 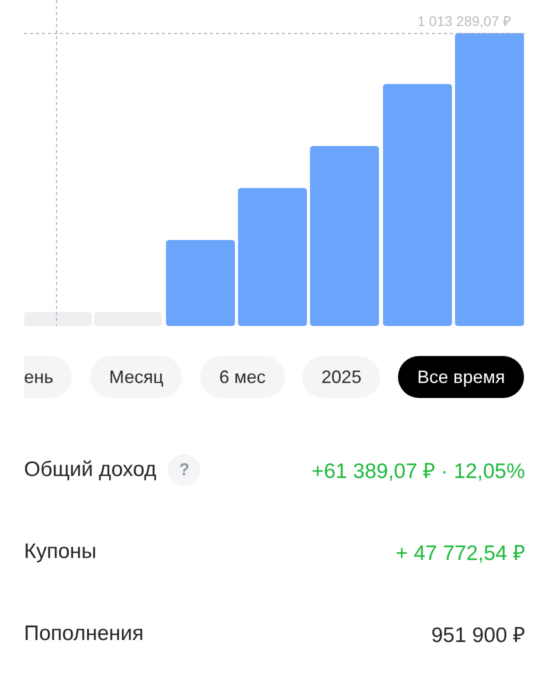 What do you see at coordinates (58, 319) in the screenshot?
I see `empty-bar` at bounding box center [58, 319].